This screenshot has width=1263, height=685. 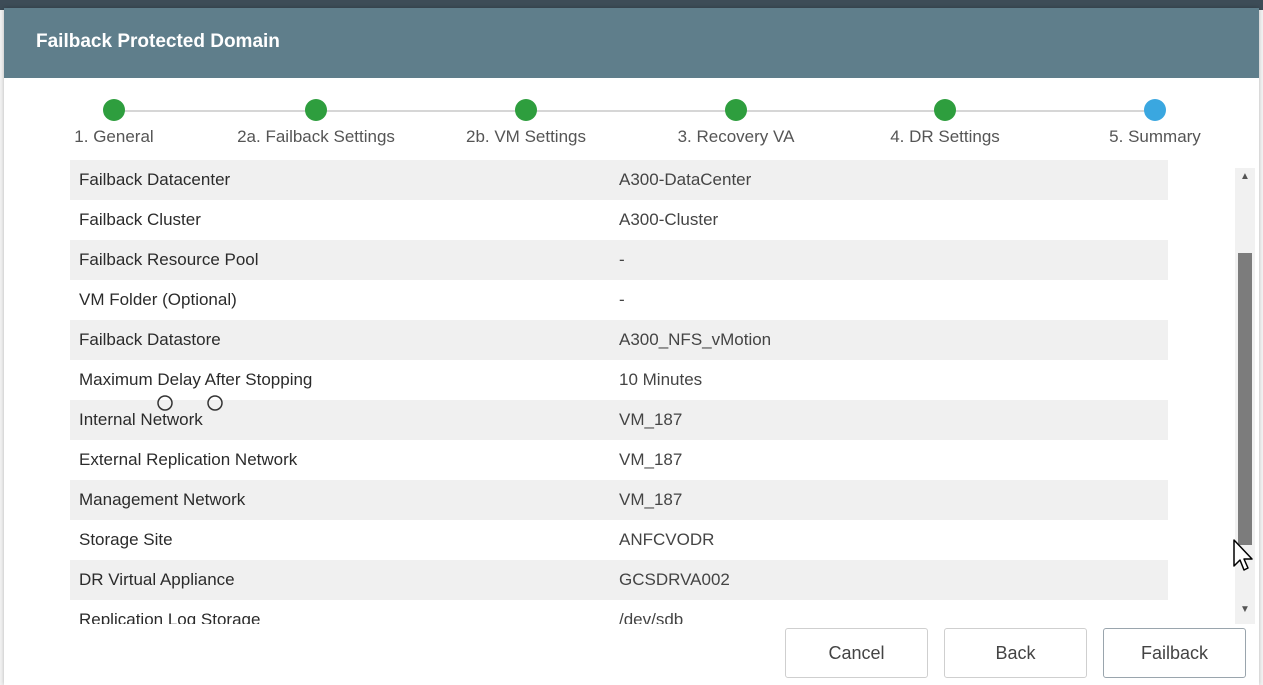 What do you see at coordinates (1155, 121) in the screenshot?
I see `step-summary: 5. Summary` at bounding box center [1155, 121].